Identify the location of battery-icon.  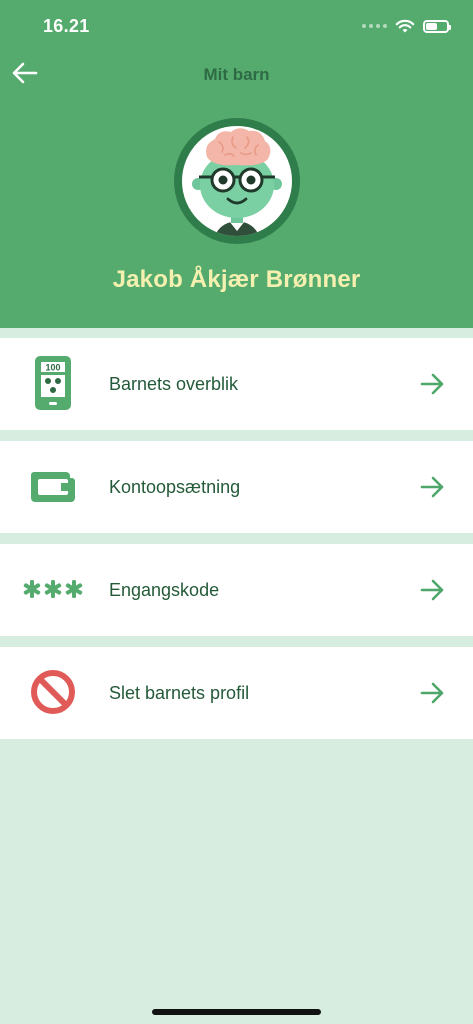
(437, 26).